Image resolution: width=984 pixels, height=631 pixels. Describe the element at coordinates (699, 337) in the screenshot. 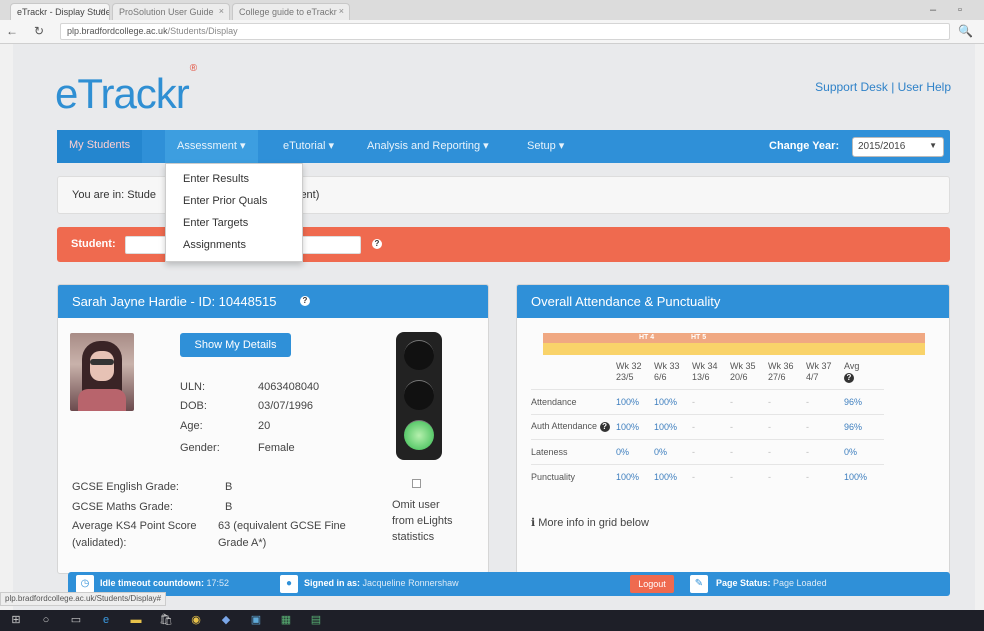

I see `band-label: HT 5` at that location.